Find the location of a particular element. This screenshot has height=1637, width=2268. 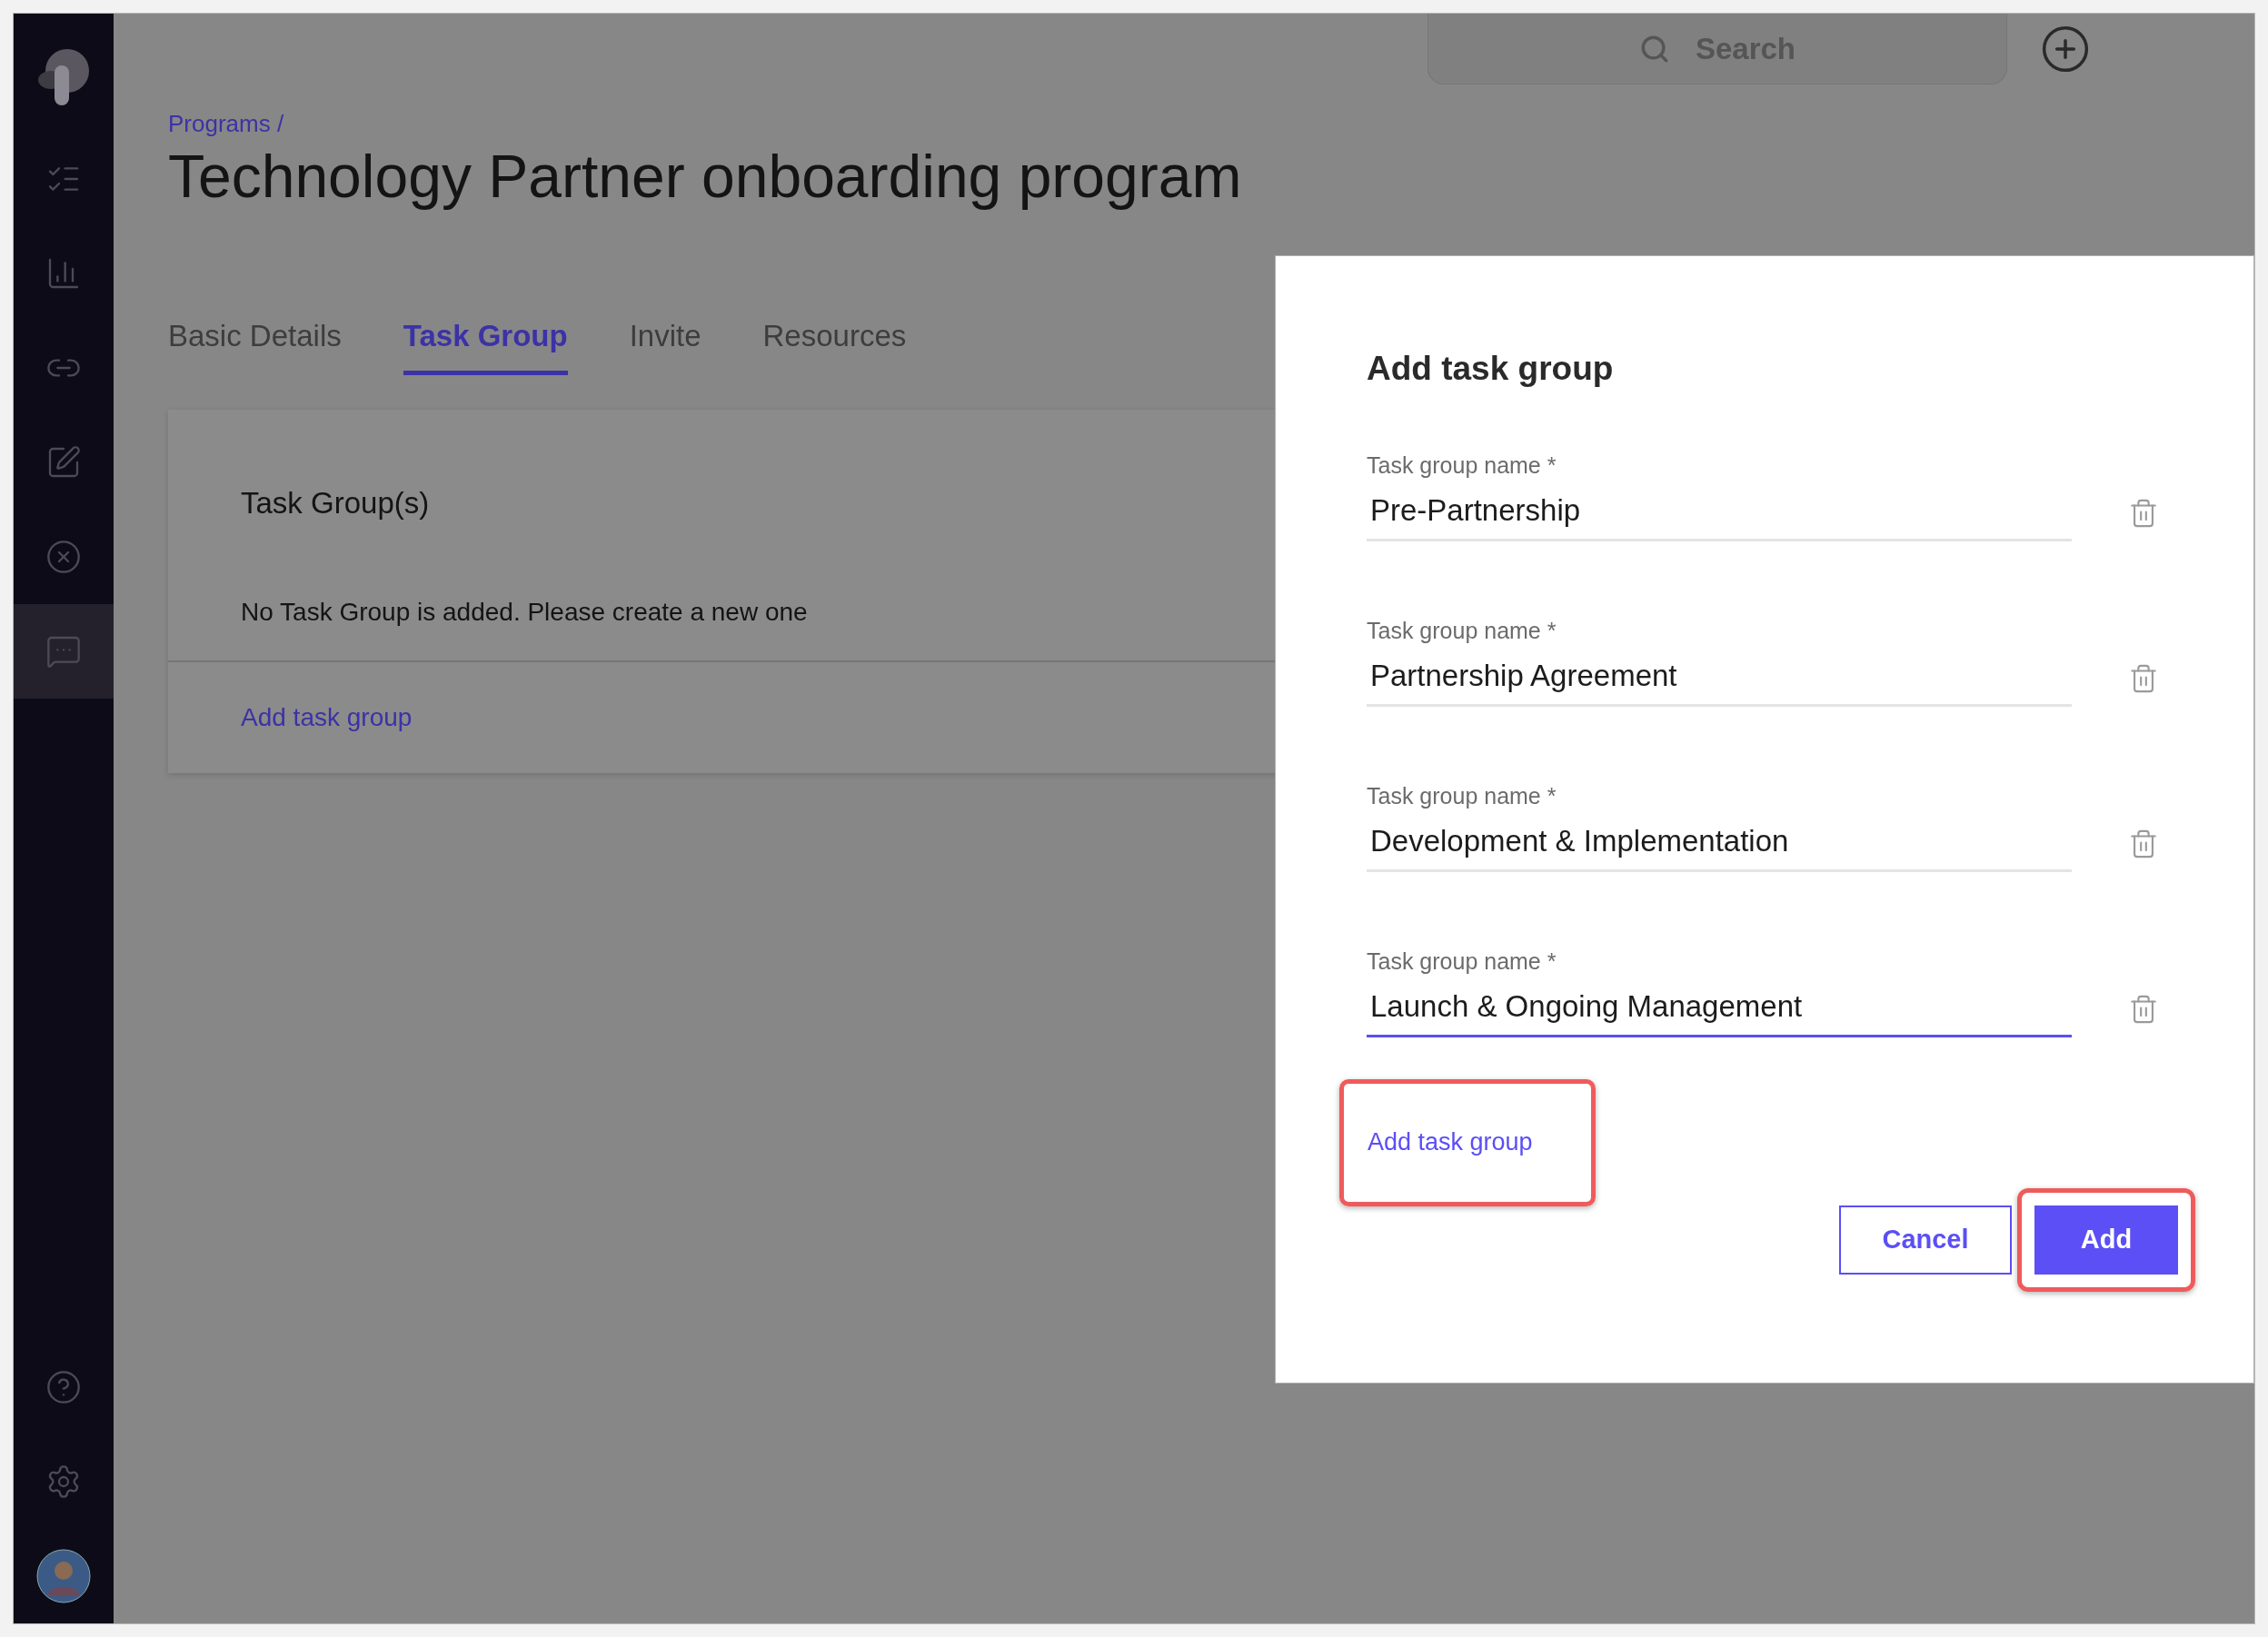

cross-circle-icon is located at coordinates (63, 557).